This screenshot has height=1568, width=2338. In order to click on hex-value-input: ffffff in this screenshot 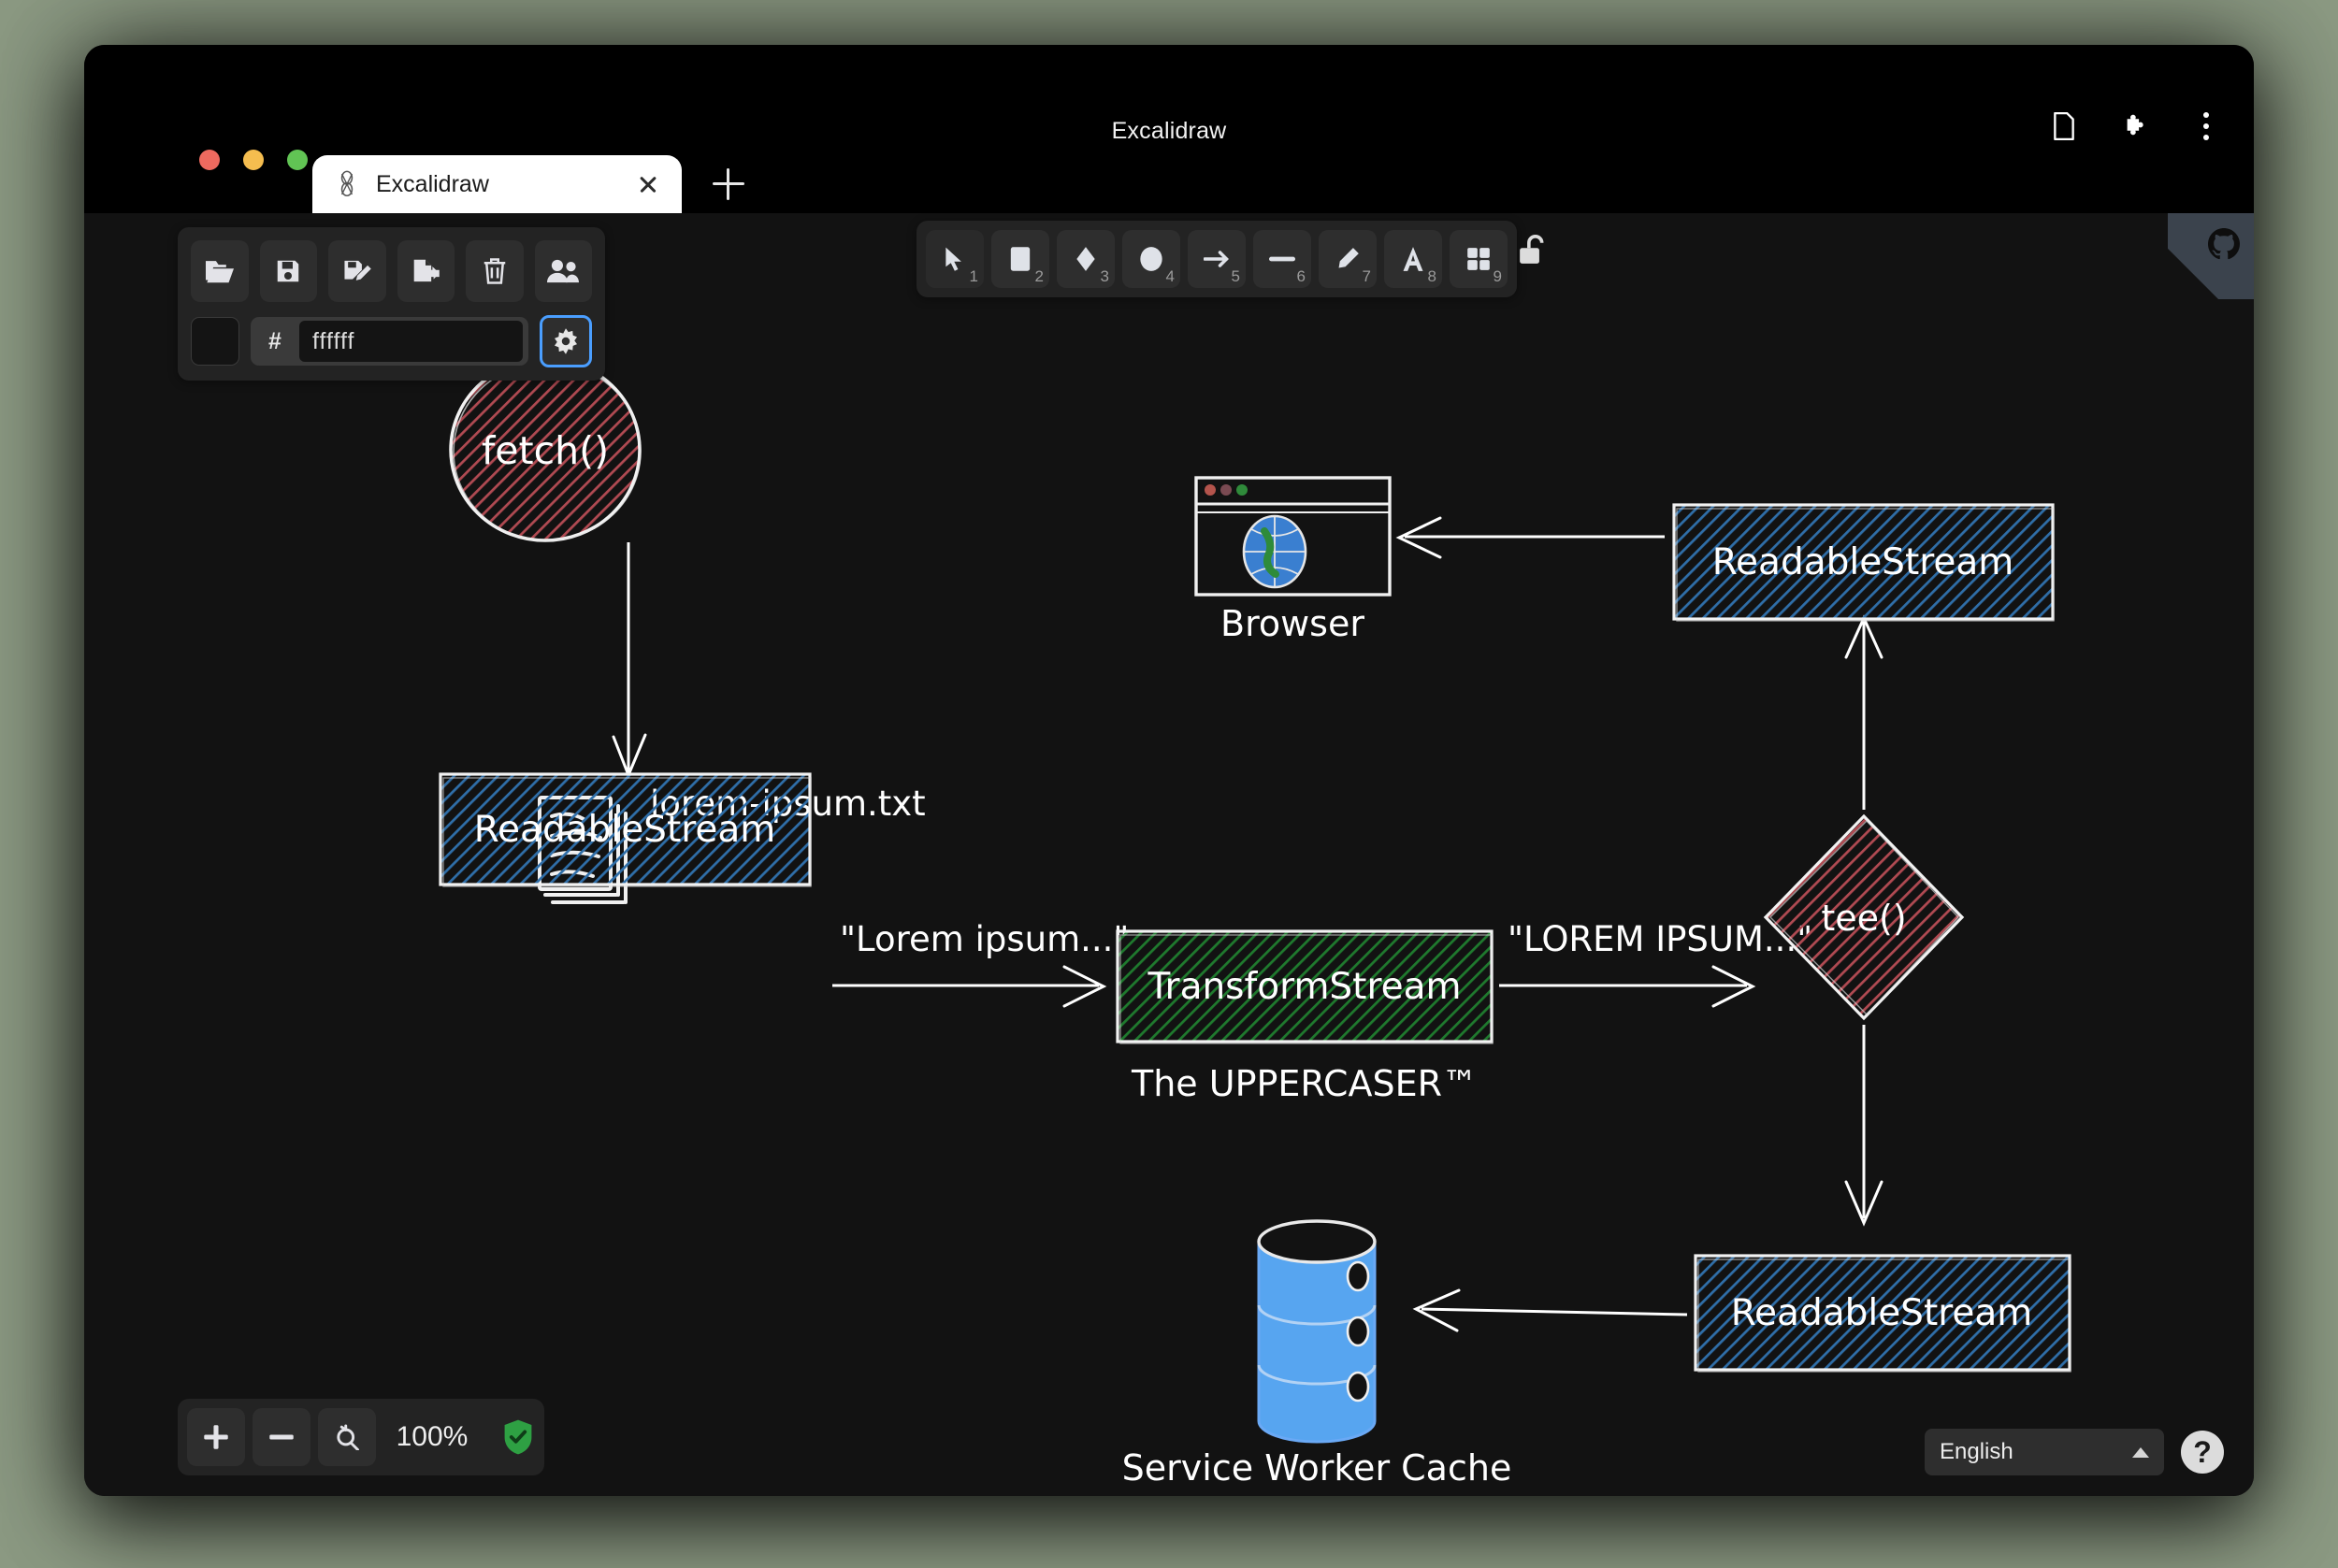, I will do `click(411, 341)`.